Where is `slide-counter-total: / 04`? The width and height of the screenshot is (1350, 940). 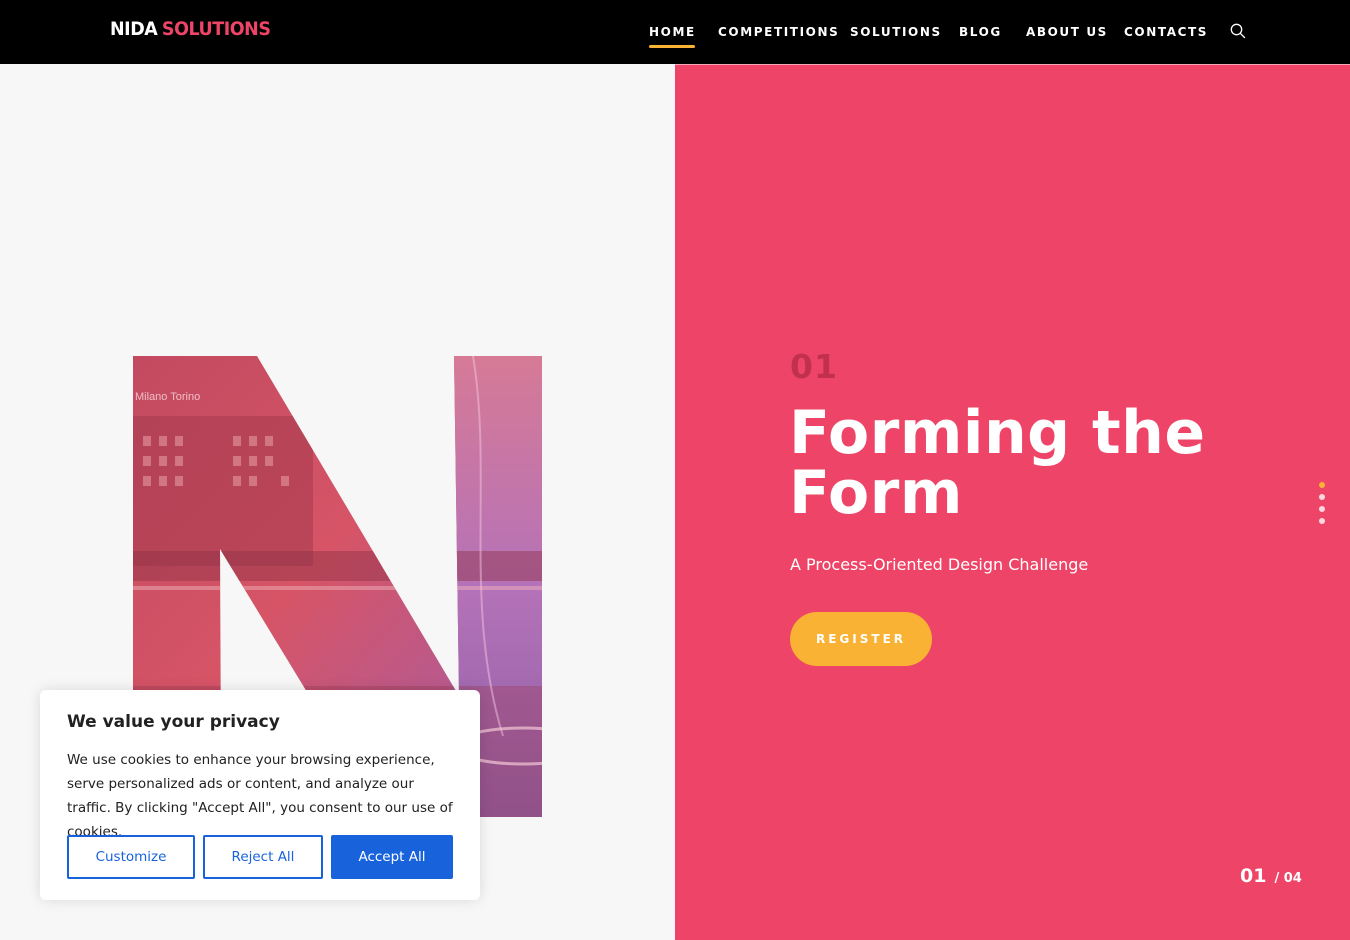
slide-counter-total: / 04 is located at coordinates (1288, 878).